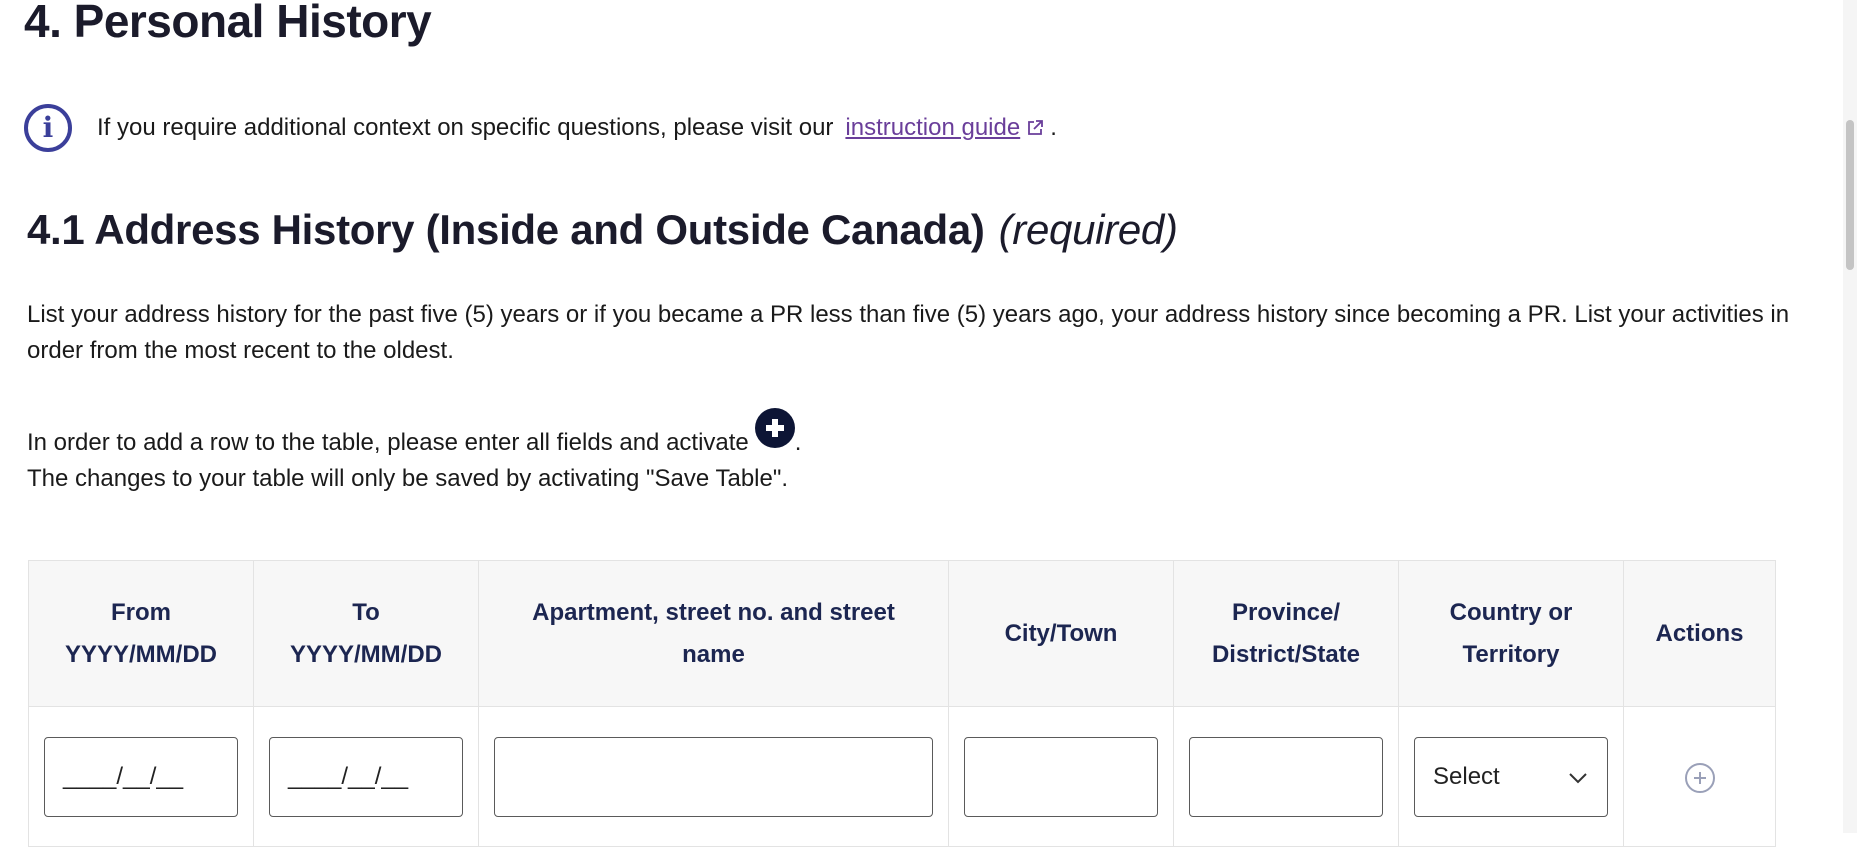  Describe the element at coordinates (933, 127) in the screenshot. I see `instruction-guide-link-label: instruction guide` at that location.